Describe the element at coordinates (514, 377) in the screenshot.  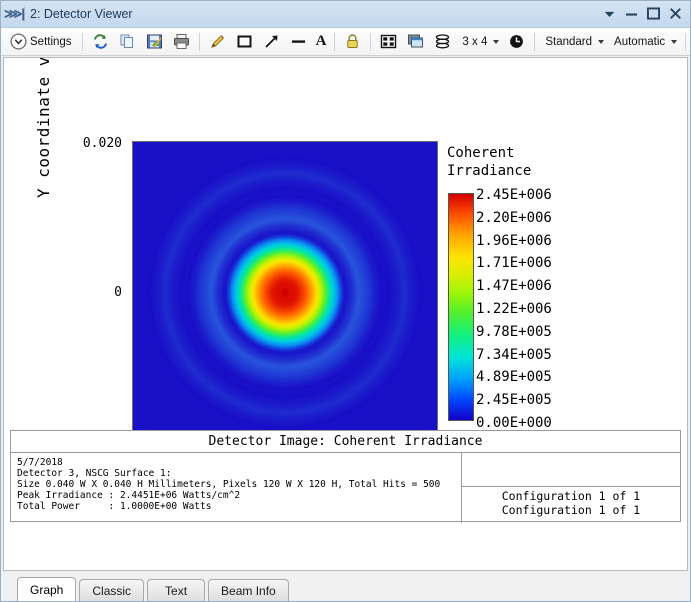
I see `colorbar-tick: 4.89E+005` at that location.